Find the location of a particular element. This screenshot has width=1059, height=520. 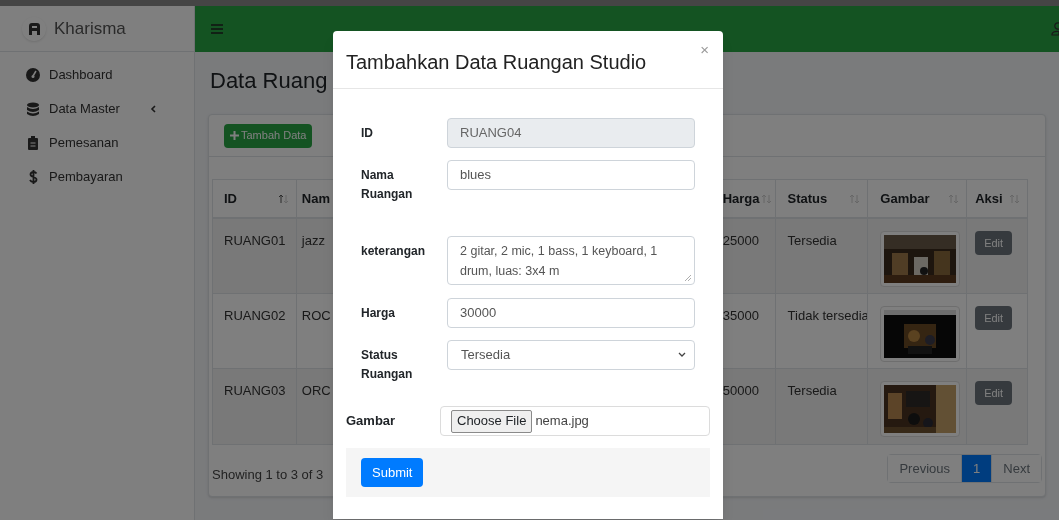

table-cell: jazz is located at coordinates (313, 240).